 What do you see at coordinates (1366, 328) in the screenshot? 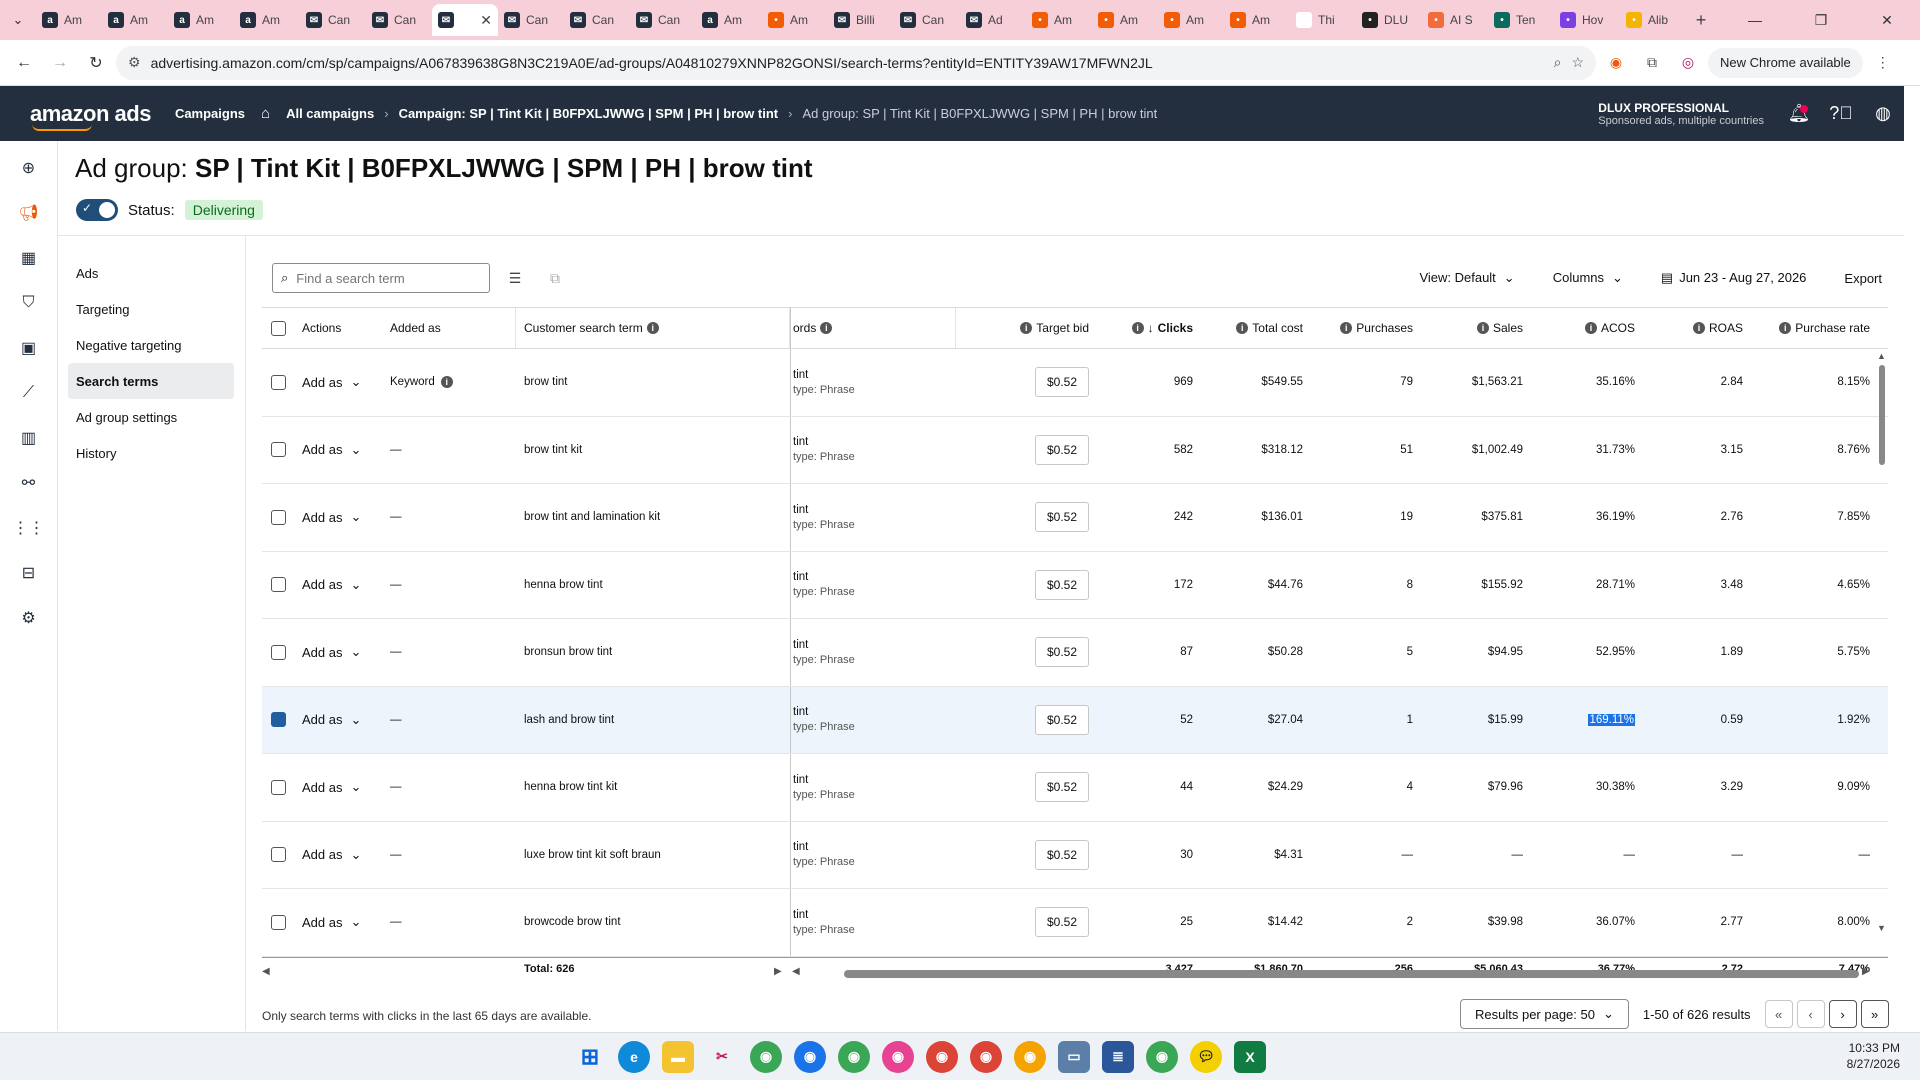
I see `header-purchases: i Purchases` at bounding box center [1366, 328].